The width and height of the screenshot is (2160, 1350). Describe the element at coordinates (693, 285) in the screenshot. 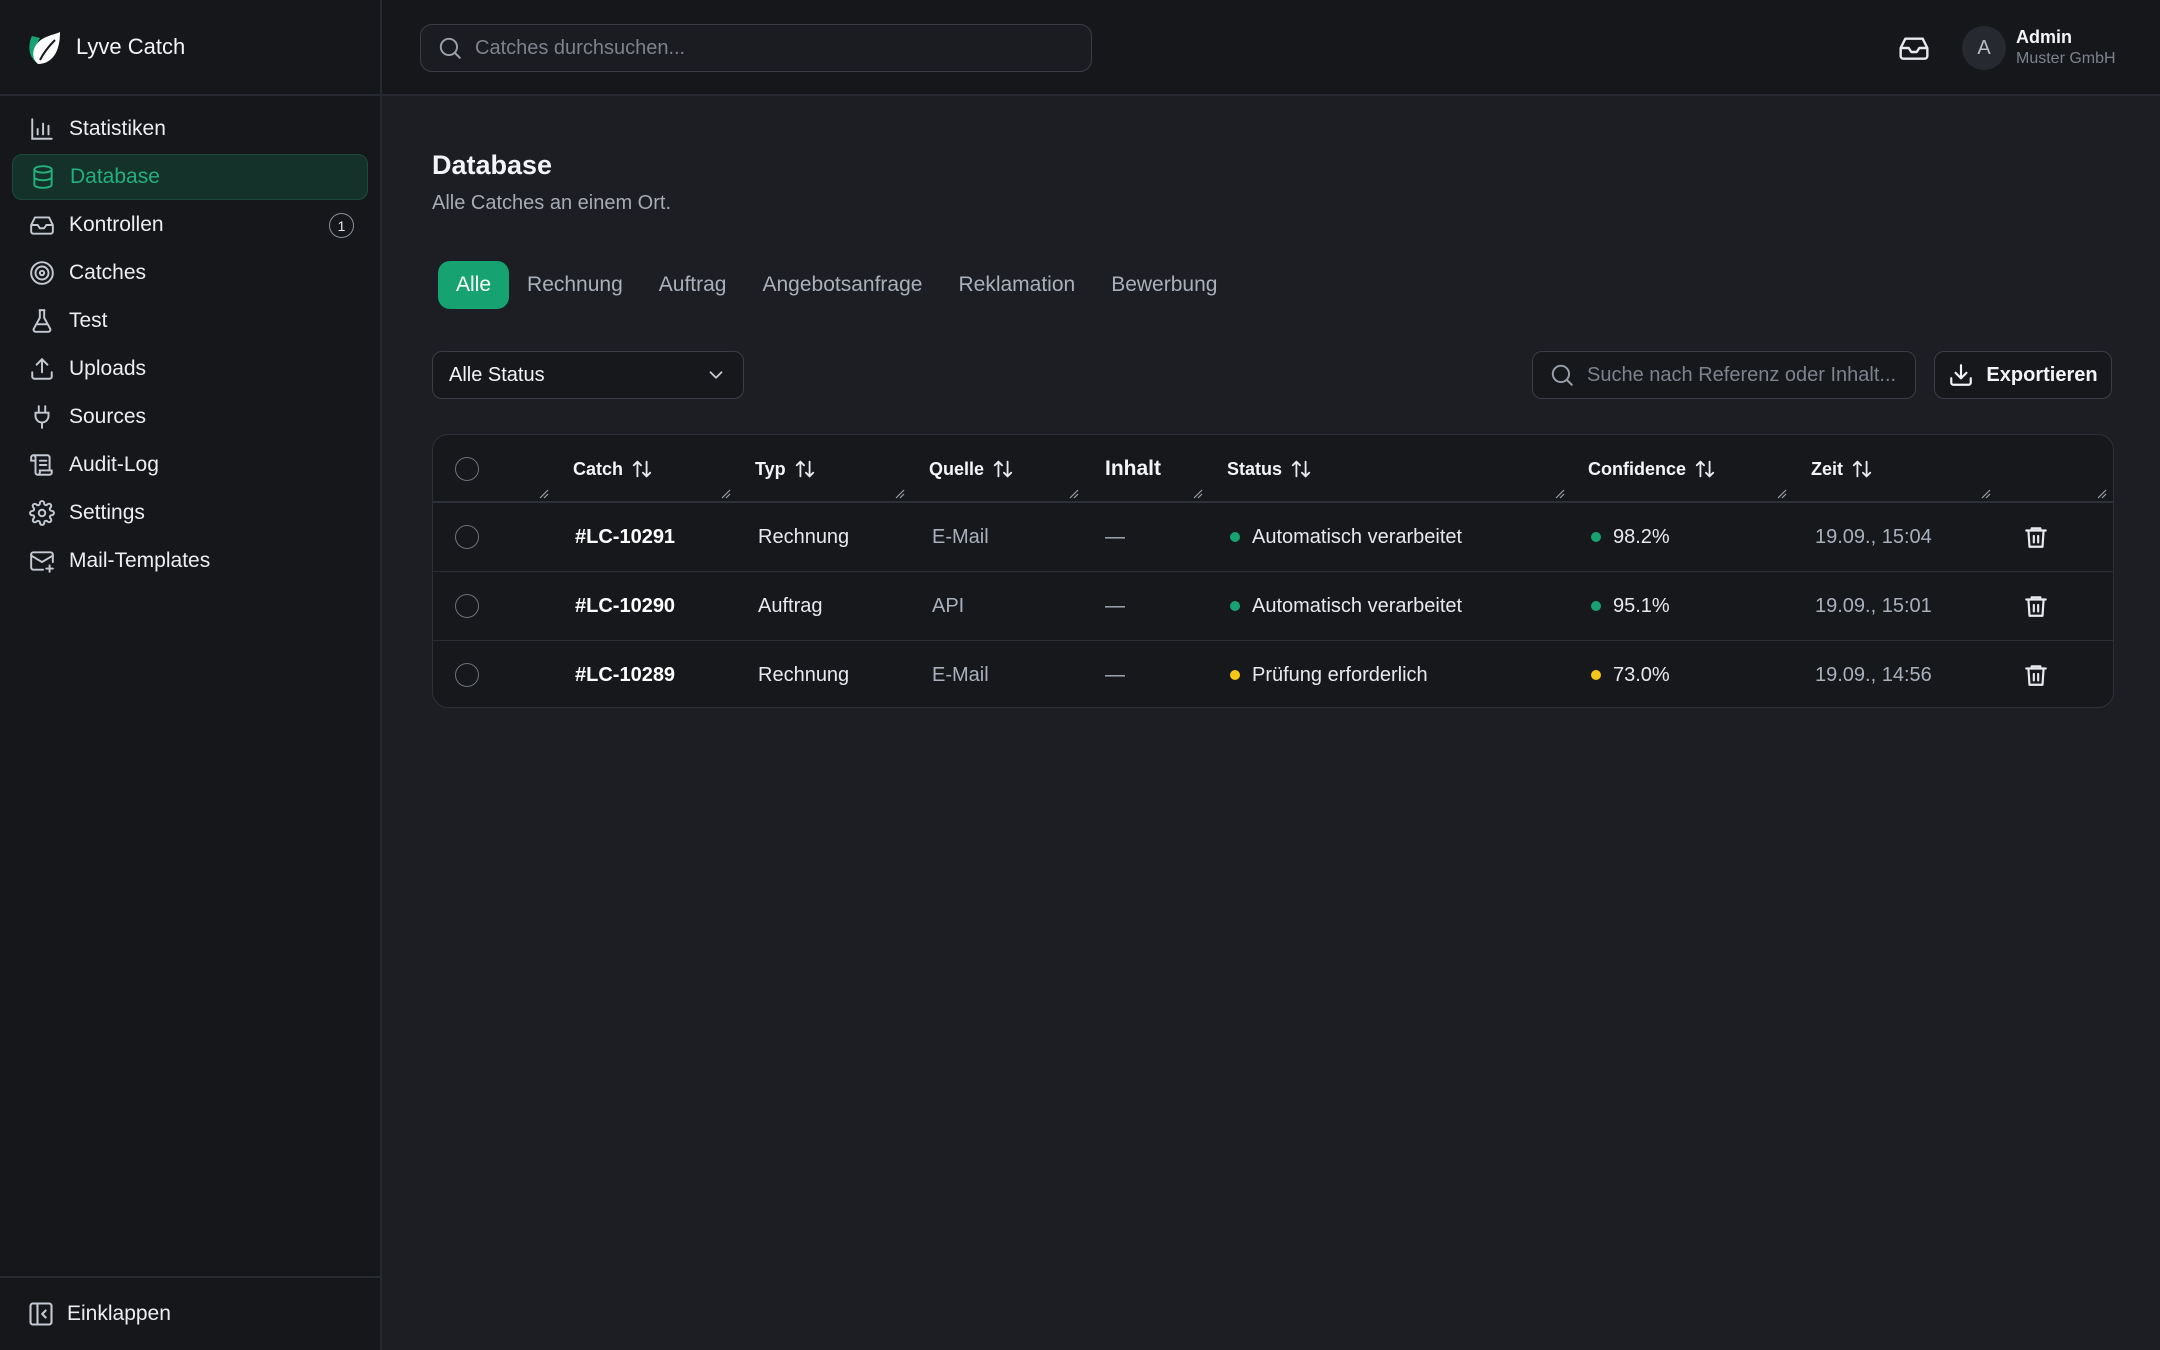

I see `tab-auftrag: Auftrag` at that location.